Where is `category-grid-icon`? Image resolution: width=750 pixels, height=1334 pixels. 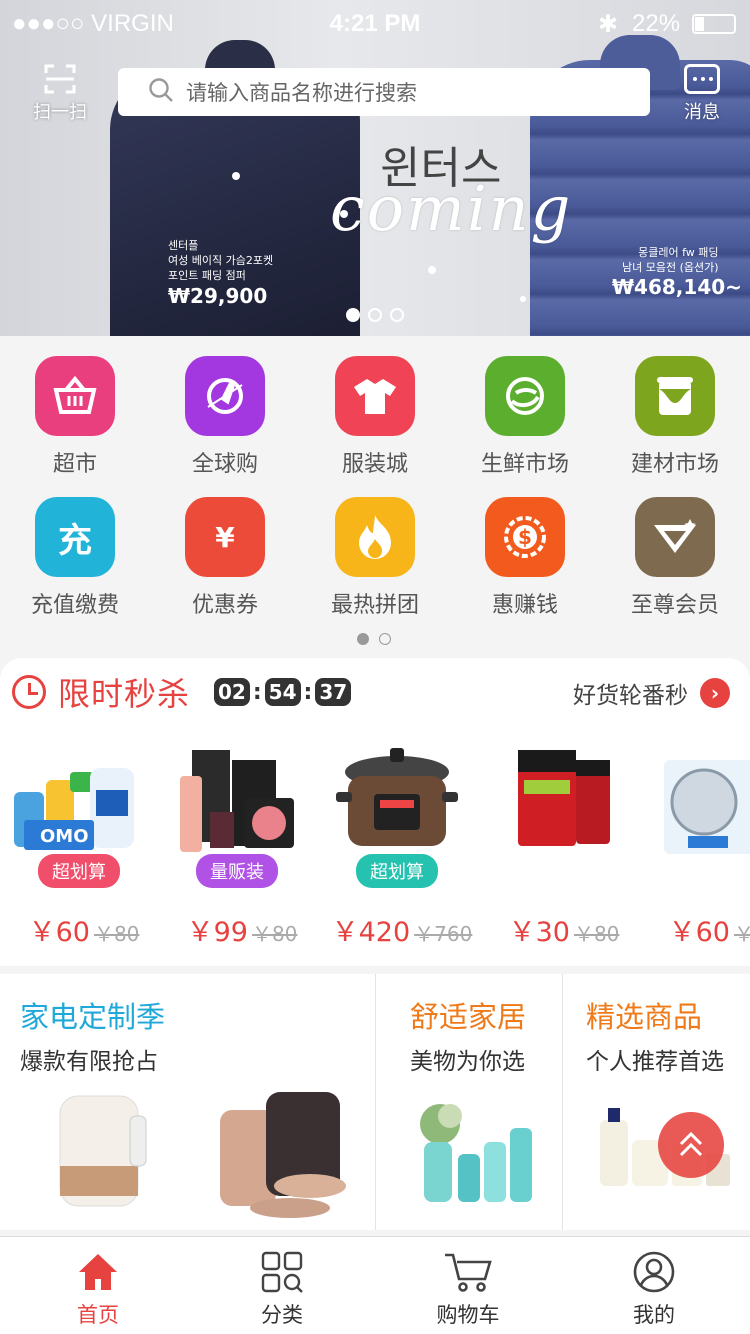
category-grid-icon is located at coordinates (282, 1272).